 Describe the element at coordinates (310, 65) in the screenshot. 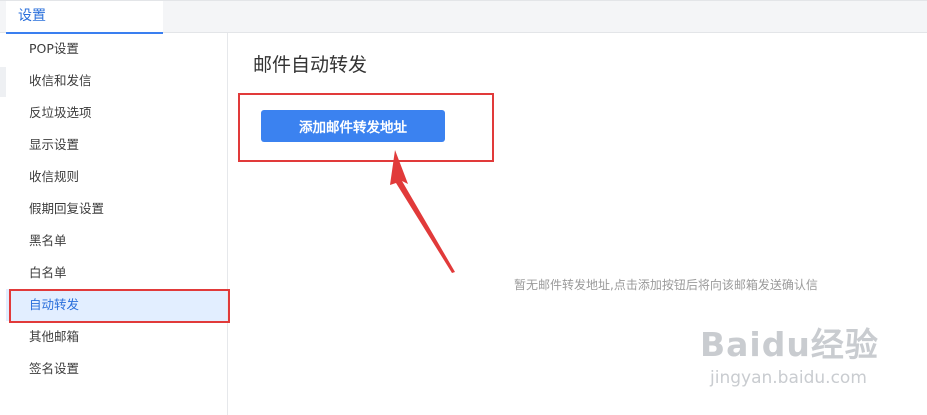

I see `page-title: 邮件自动转发` at that location.